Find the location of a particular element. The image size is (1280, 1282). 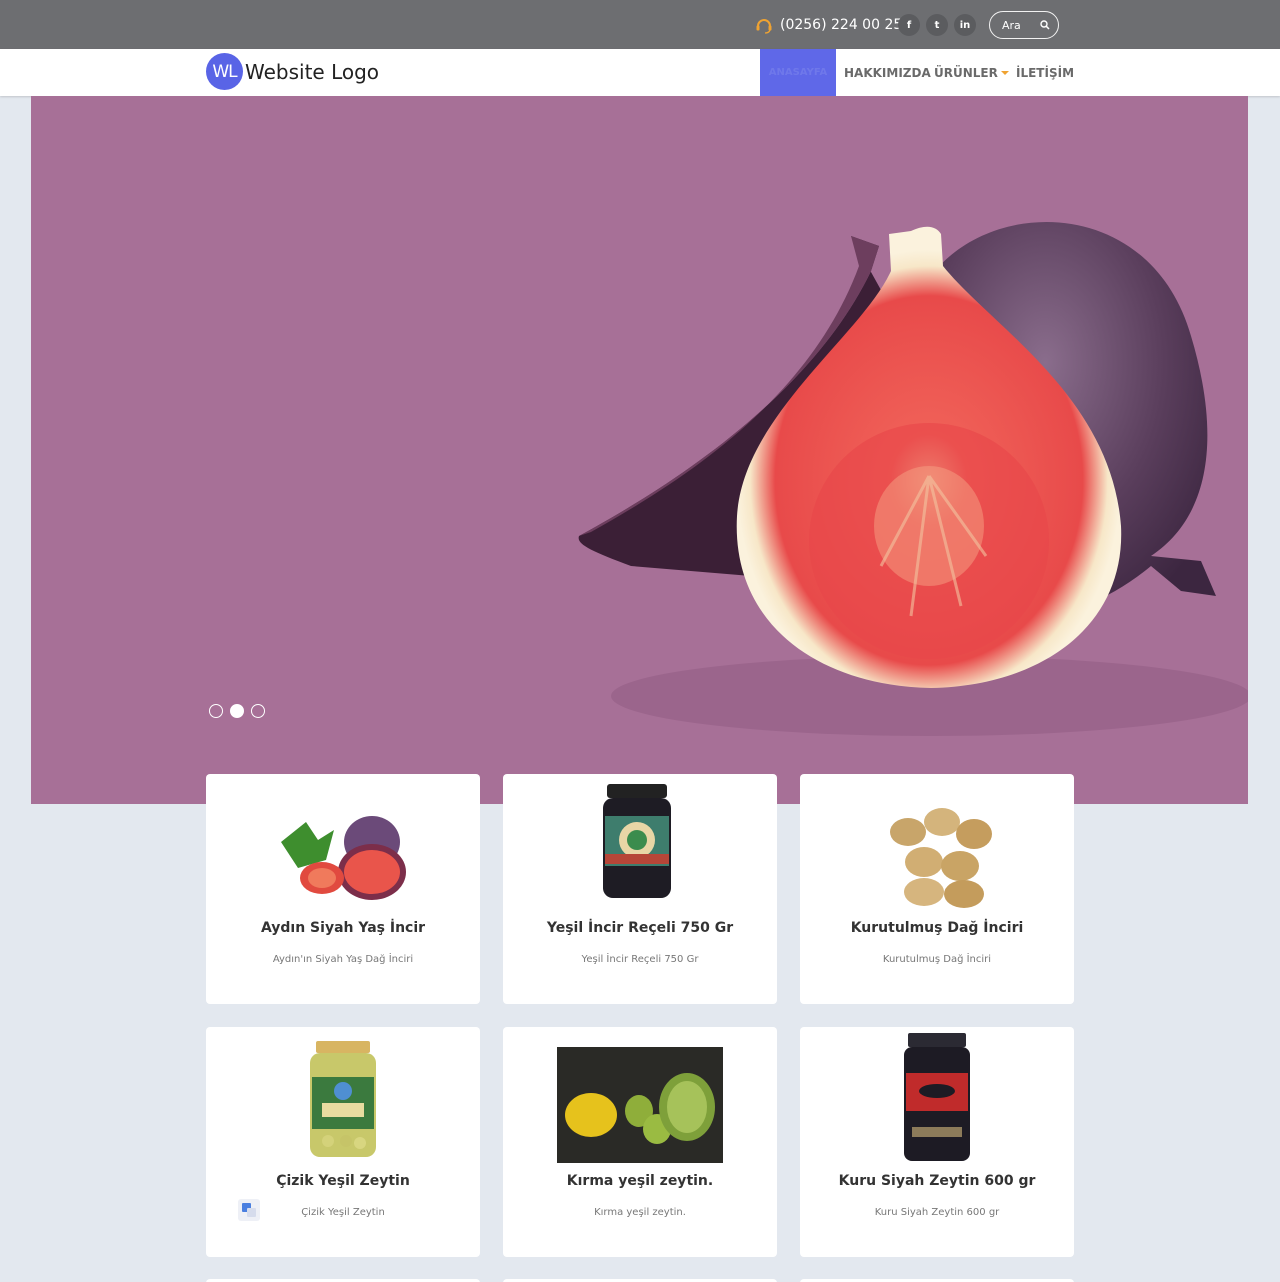

product-image-fresh-fig is located at coordinates (343, 858).